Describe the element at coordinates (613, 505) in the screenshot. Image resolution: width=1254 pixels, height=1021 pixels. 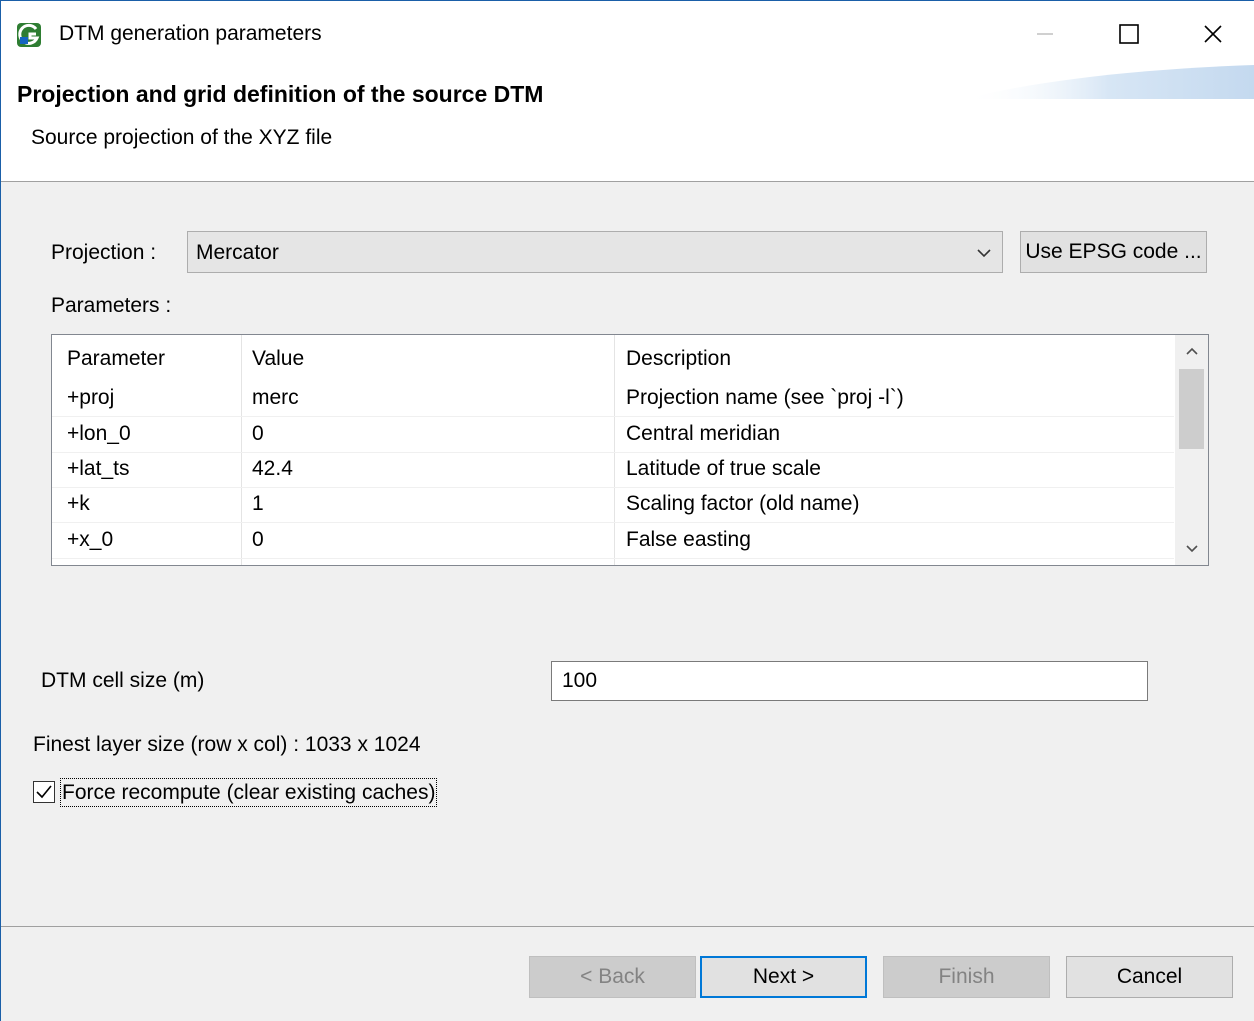
I see `table-row: +k 1 Scaling factor (old name)` at that location.